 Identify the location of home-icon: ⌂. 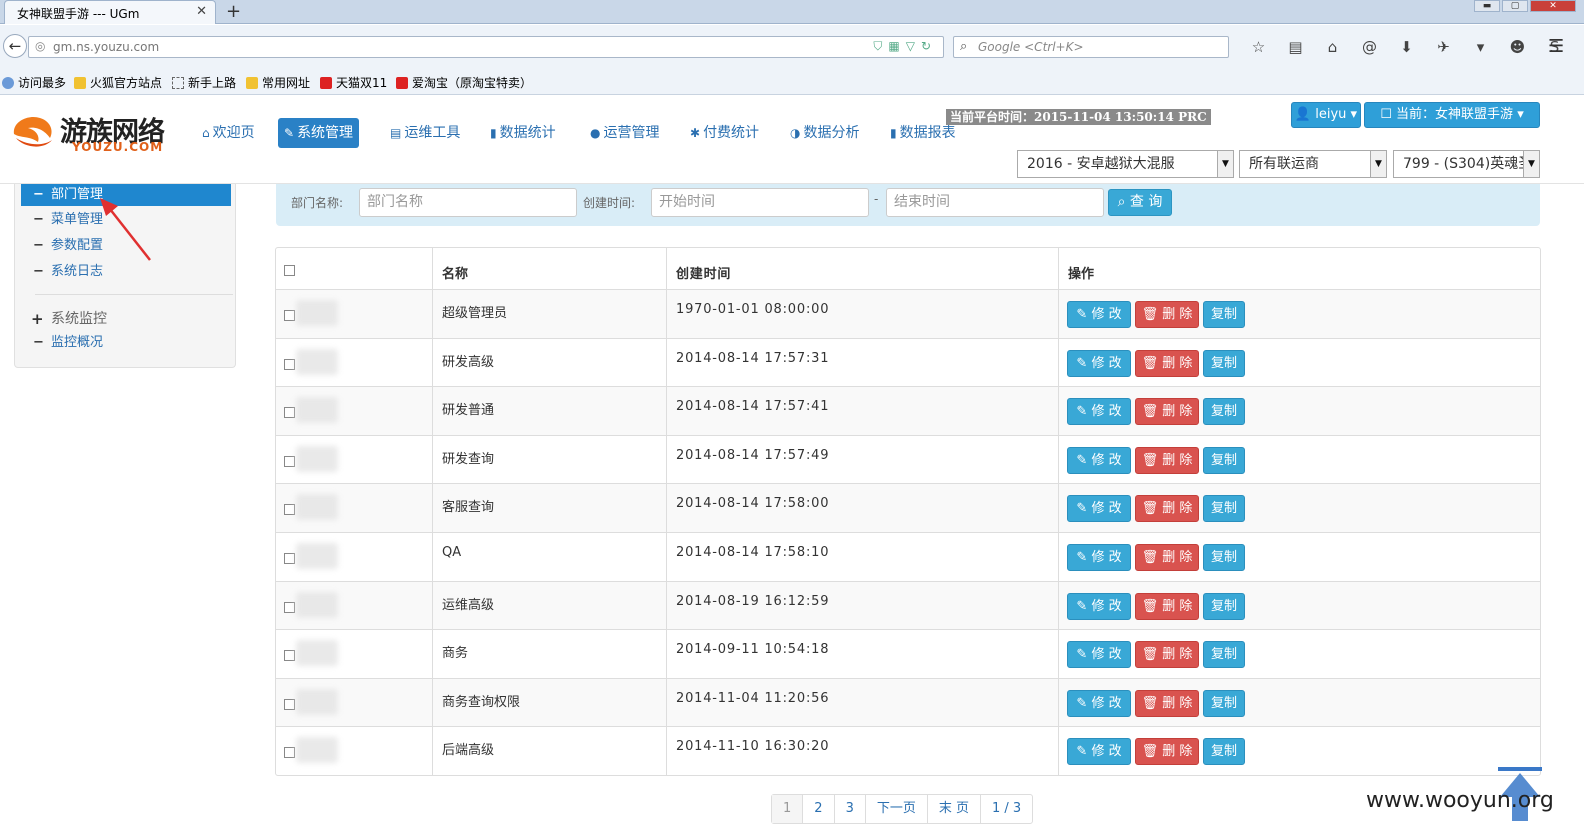
(1332, 47).